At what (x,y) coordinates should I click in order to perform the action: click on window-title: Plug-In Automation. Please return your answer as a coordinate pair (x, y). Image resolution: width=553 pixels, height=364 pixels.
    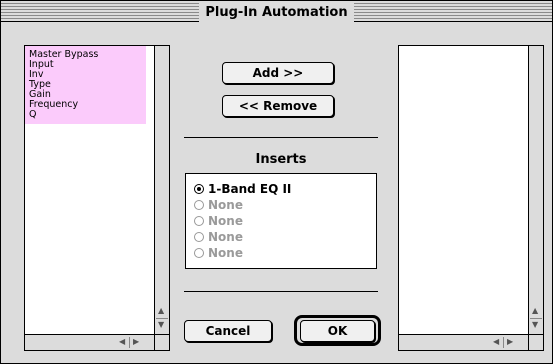
    Looking at the image, I should click on (276, 13).